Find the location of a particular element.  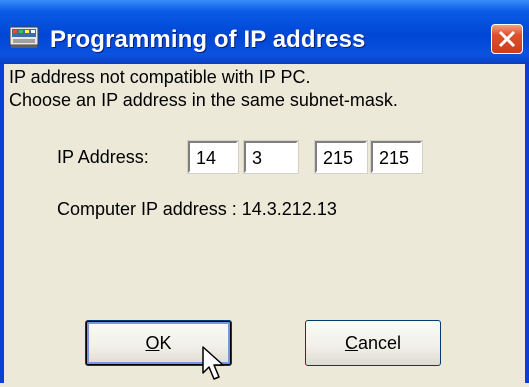

close-button is located at coordinates (507, 39).